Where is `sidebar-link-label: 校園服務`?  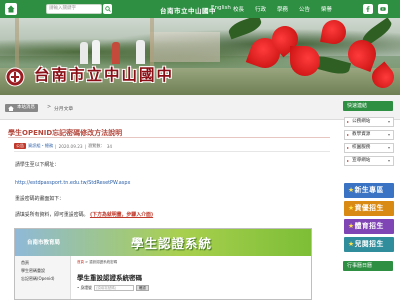 sidebar-link-label: 校園服務 is located at coordinates (361, 147).